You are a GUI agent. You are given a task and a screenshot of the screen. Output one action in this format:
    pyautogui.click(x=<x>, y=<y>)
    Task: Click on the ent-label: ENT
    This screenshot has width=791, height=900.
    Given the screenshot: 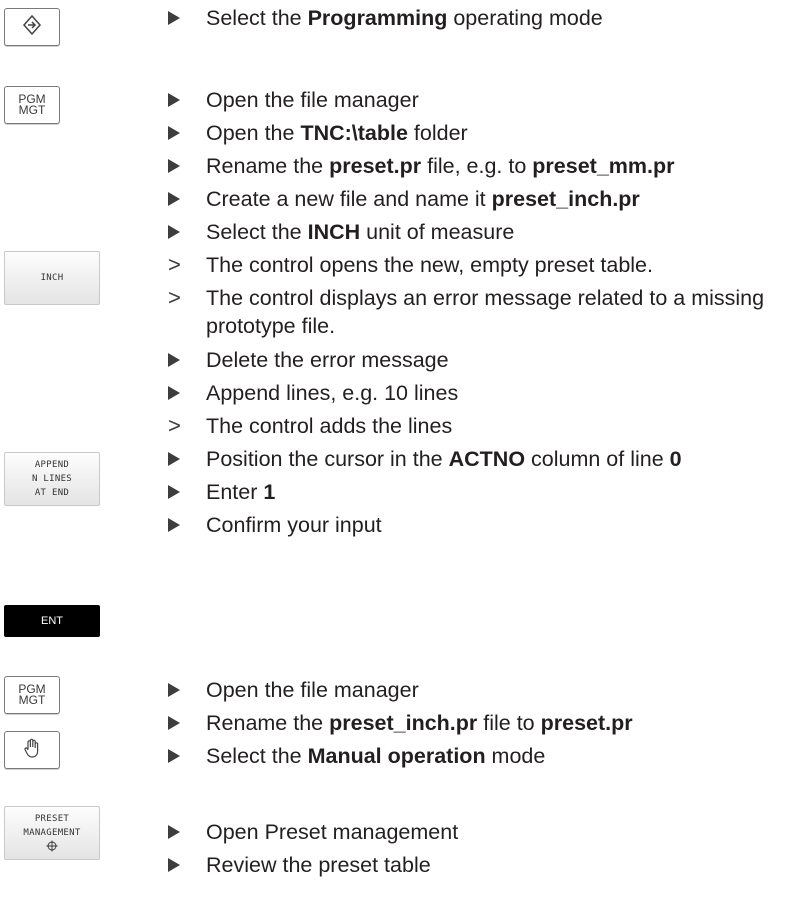 What is the action you would take?
    pyautogui.click(x=52, y=621)
    